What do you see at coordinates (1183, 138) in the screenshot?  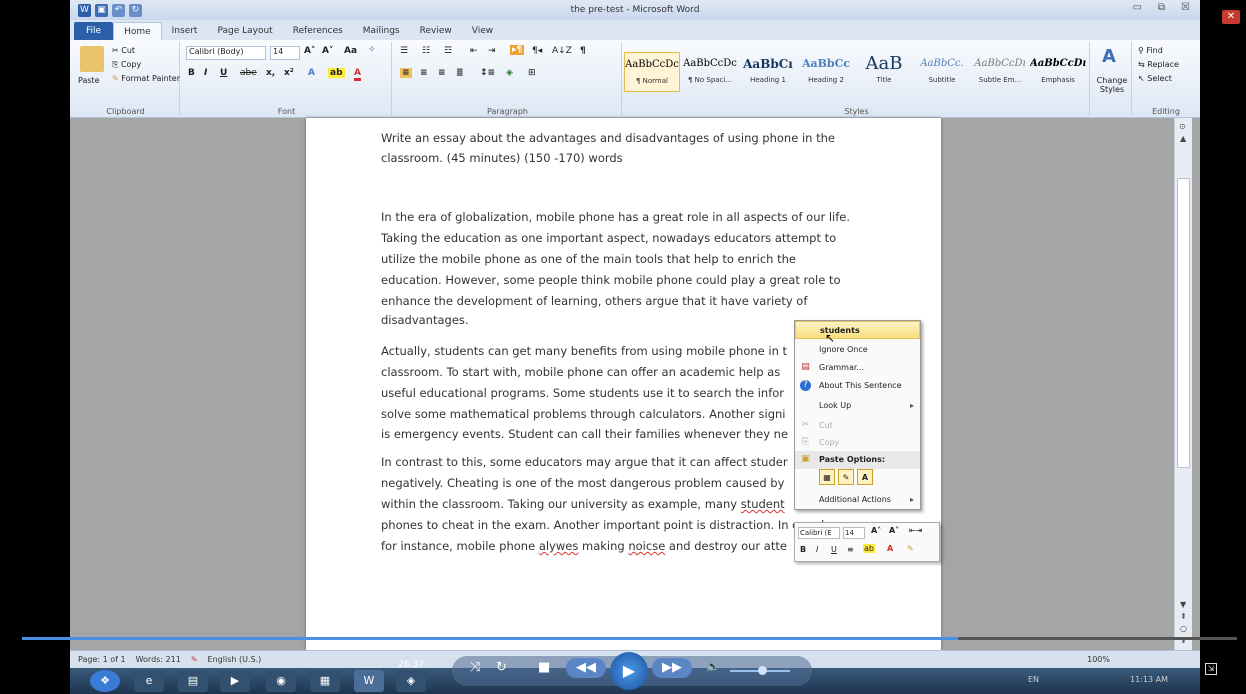 I see `scroll-up-icon: ▲` at bounding box center [1183, 138].